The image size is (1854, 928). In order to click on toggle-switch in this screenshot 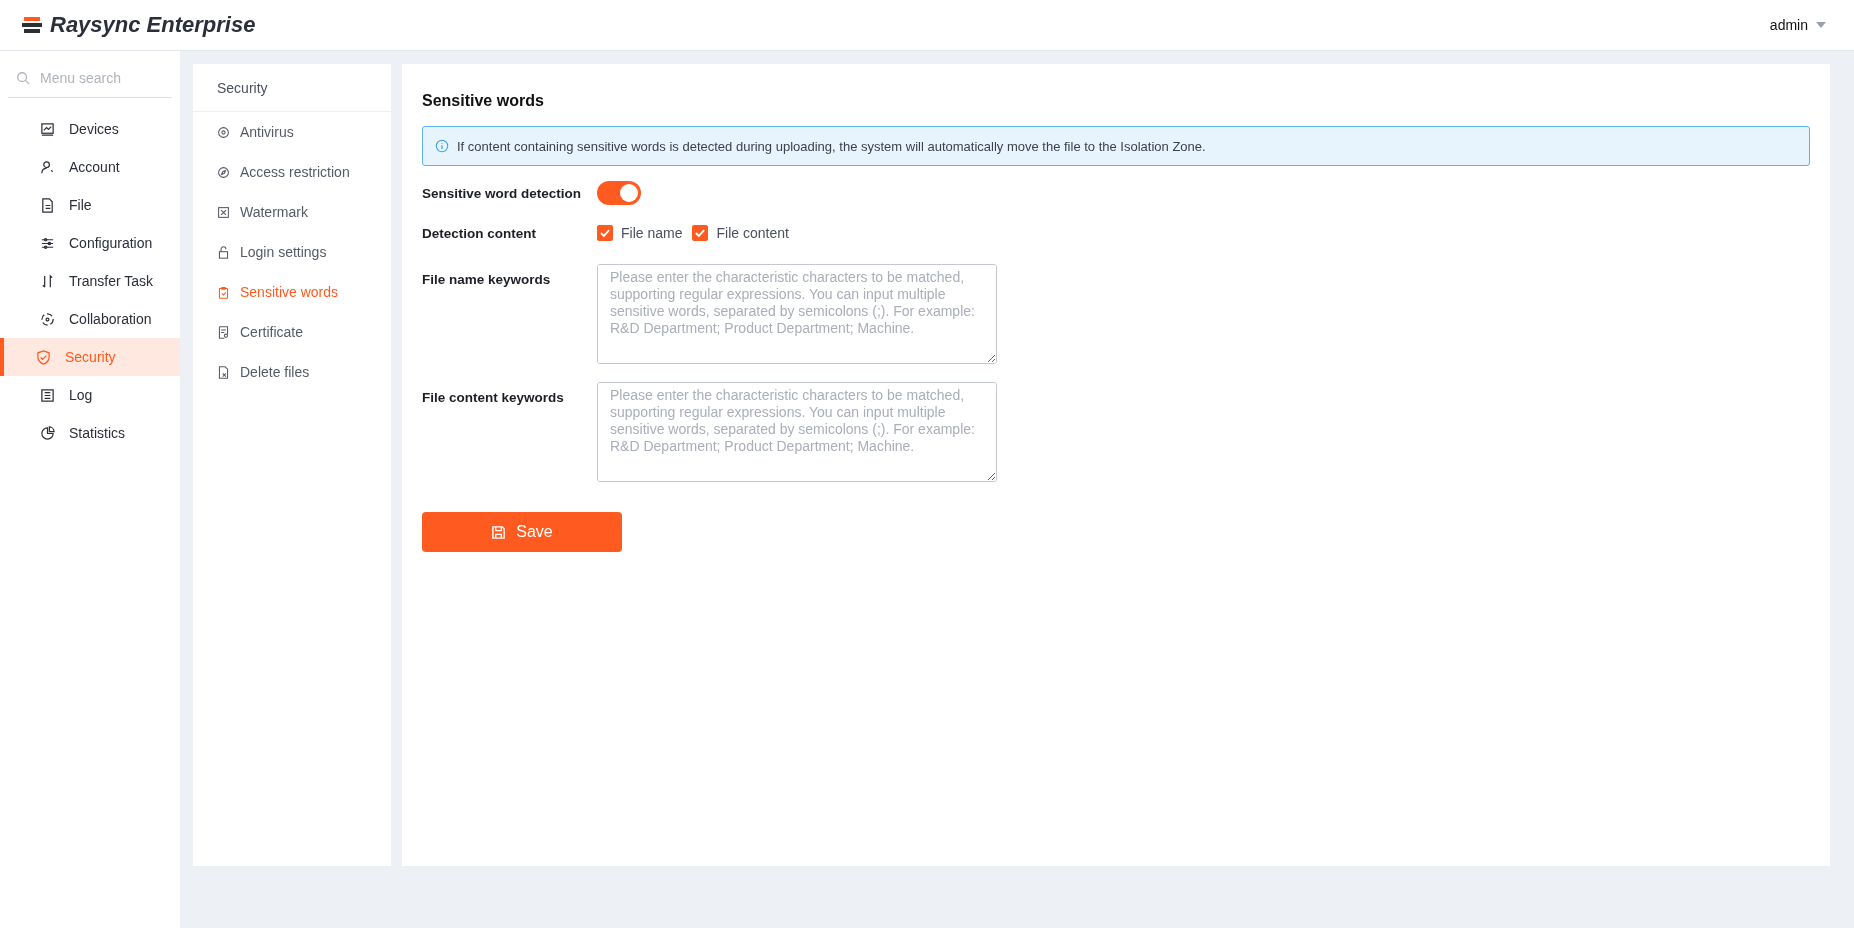, I will do `click(619, 193)`.